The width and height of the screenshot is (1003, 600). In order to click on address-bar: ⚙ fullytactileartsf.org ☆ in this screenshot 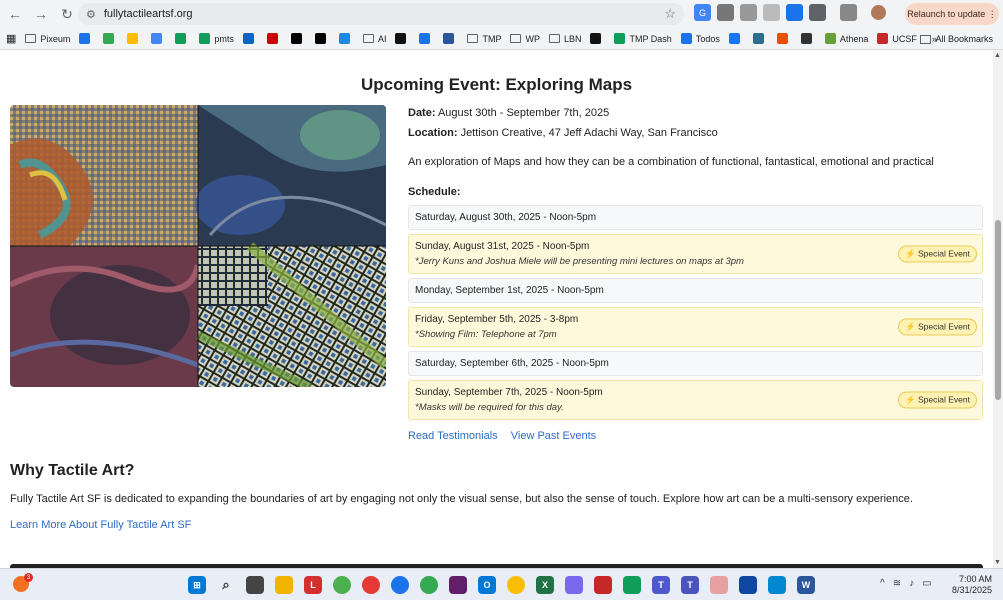, I will do `click(381, 14)`.